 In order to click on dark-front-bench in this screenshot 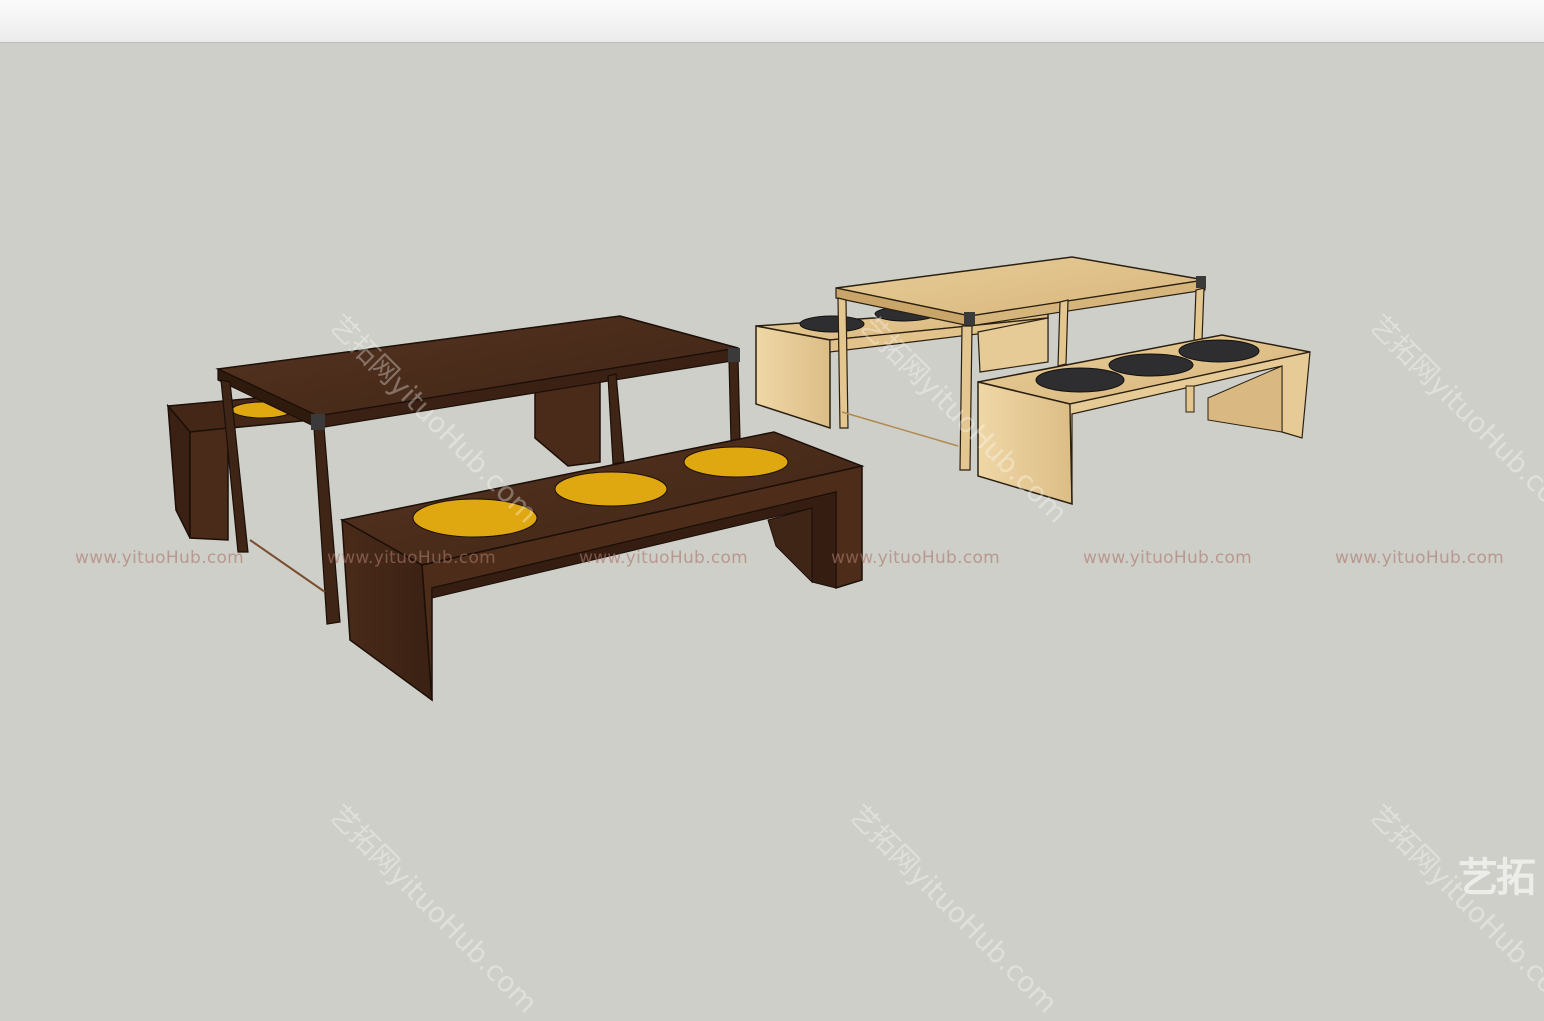, I will do `click(602, 566)`.